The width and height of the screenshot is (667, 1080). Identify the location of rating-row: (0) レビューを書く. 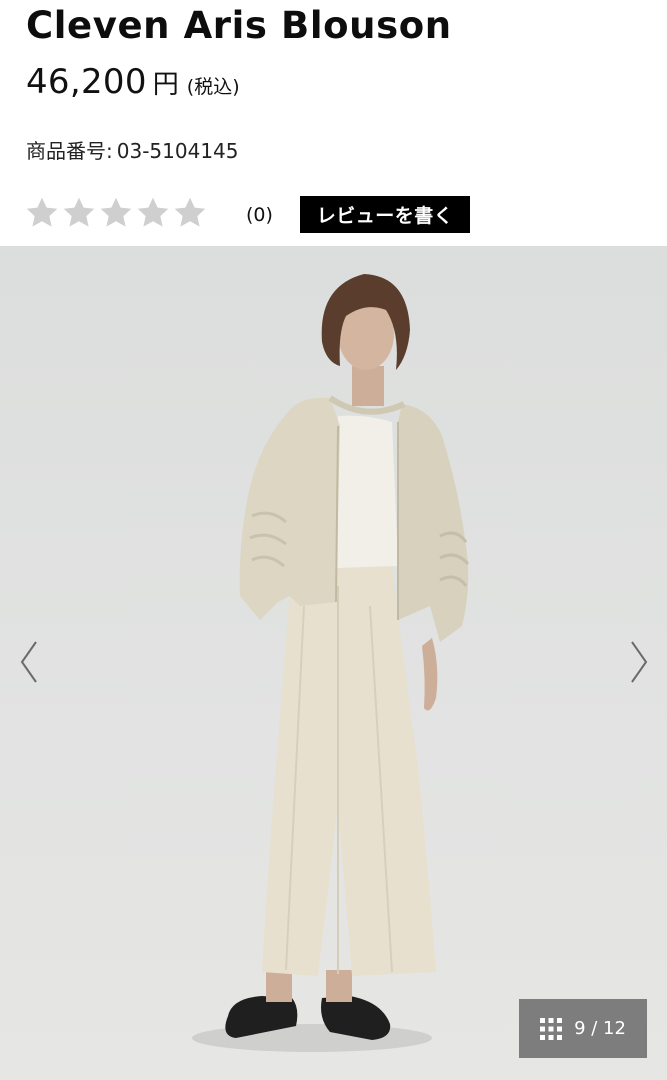
(334, 215).